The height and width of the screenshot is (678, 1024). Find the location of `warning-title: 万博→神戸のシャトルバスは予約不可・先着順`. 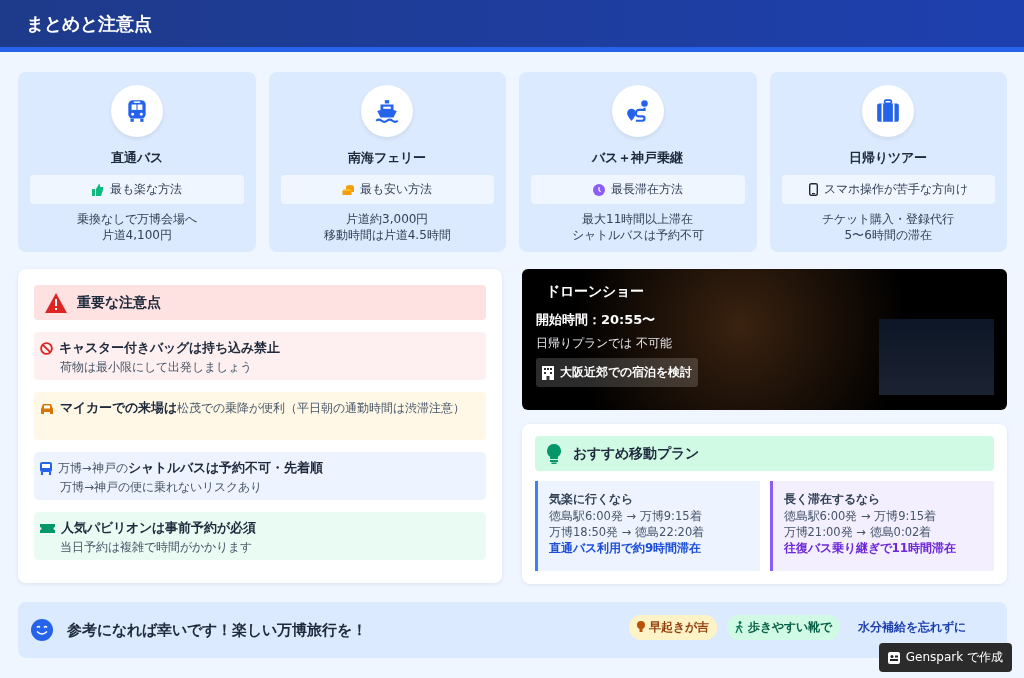

warning-title: 万博→神戸のシャトルバスは予約不可・先着順 is located at coordinates (190, 468).